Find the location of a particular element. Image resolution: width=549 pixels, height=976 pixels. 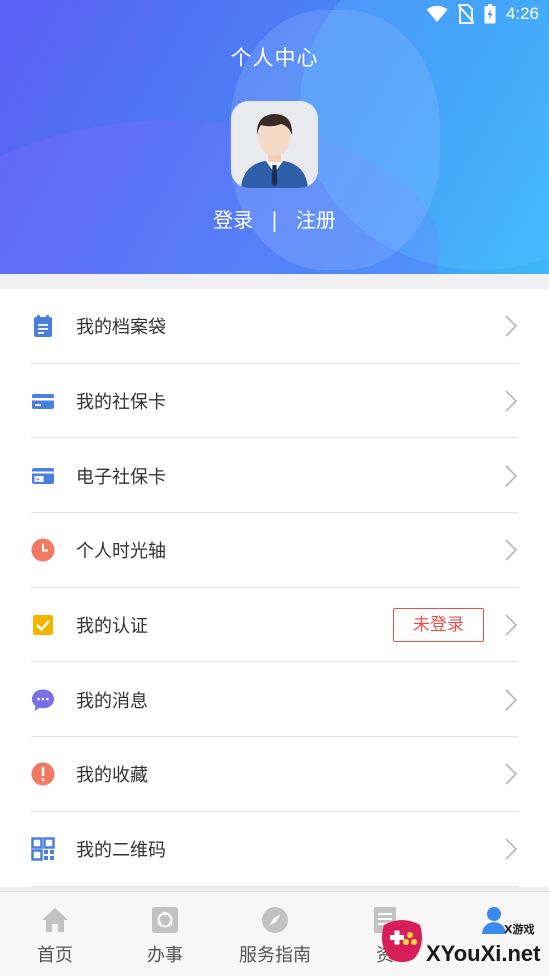

menu-item-label: 我的二维码 is located at coordinates (121, 851).